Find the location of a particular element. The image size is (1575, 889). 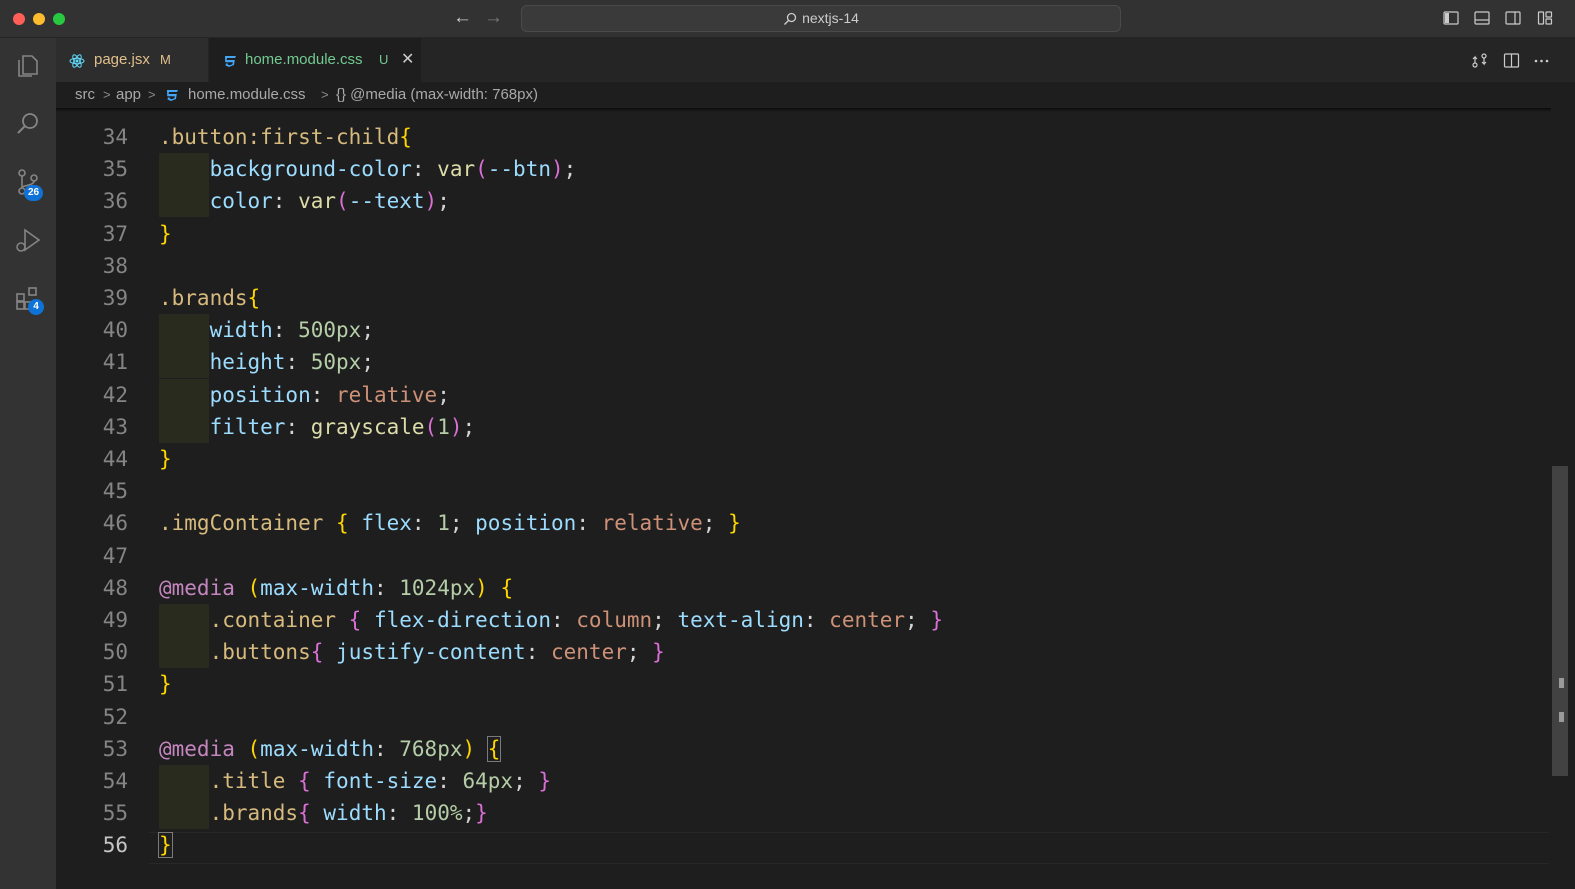

line-number: 53 is located at coordinates (115, 749).